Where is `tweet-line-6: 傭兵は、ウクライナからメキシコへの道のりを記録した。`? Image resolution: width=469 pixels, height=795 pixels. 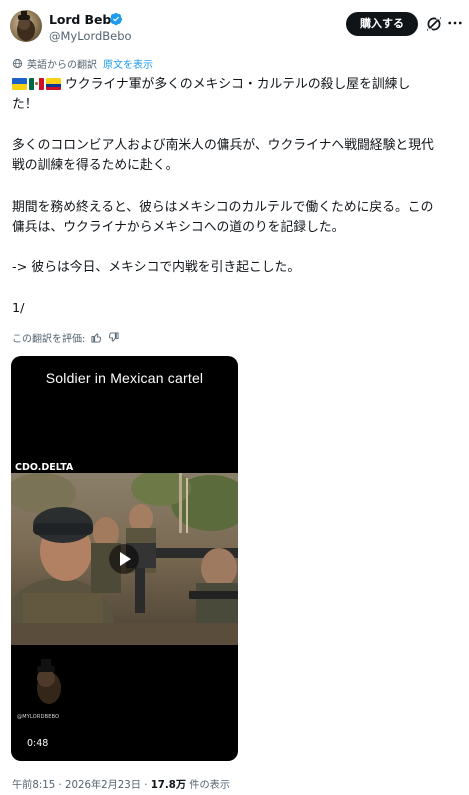 tweet-line-6: 傭兵は、ウクライナからメキシコへの道のりを記録した。 is located at coordinates (178, 227).